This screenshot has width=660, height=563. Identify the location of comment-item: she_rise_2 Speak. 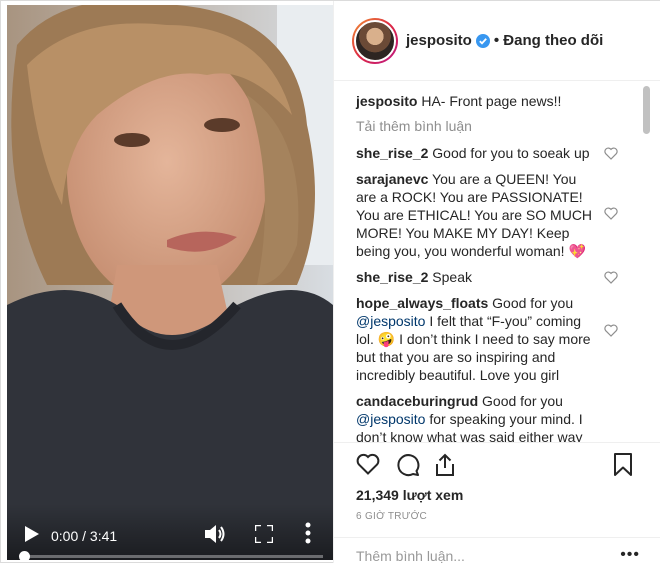
(487, 277).